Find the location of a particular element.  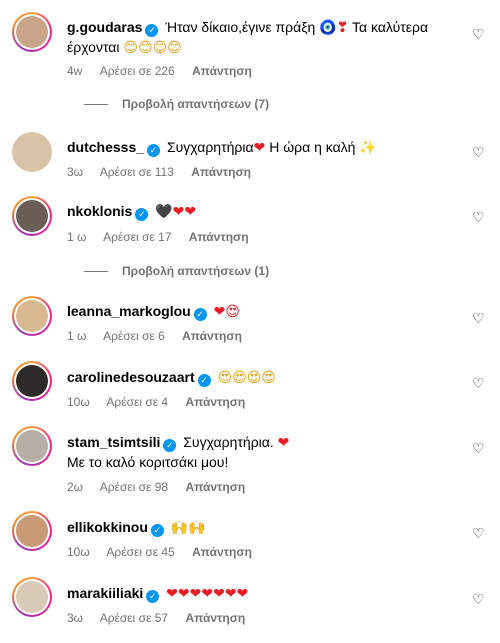

comment-text: Συγχαρητήρια. is located at coordinates (228, 442).